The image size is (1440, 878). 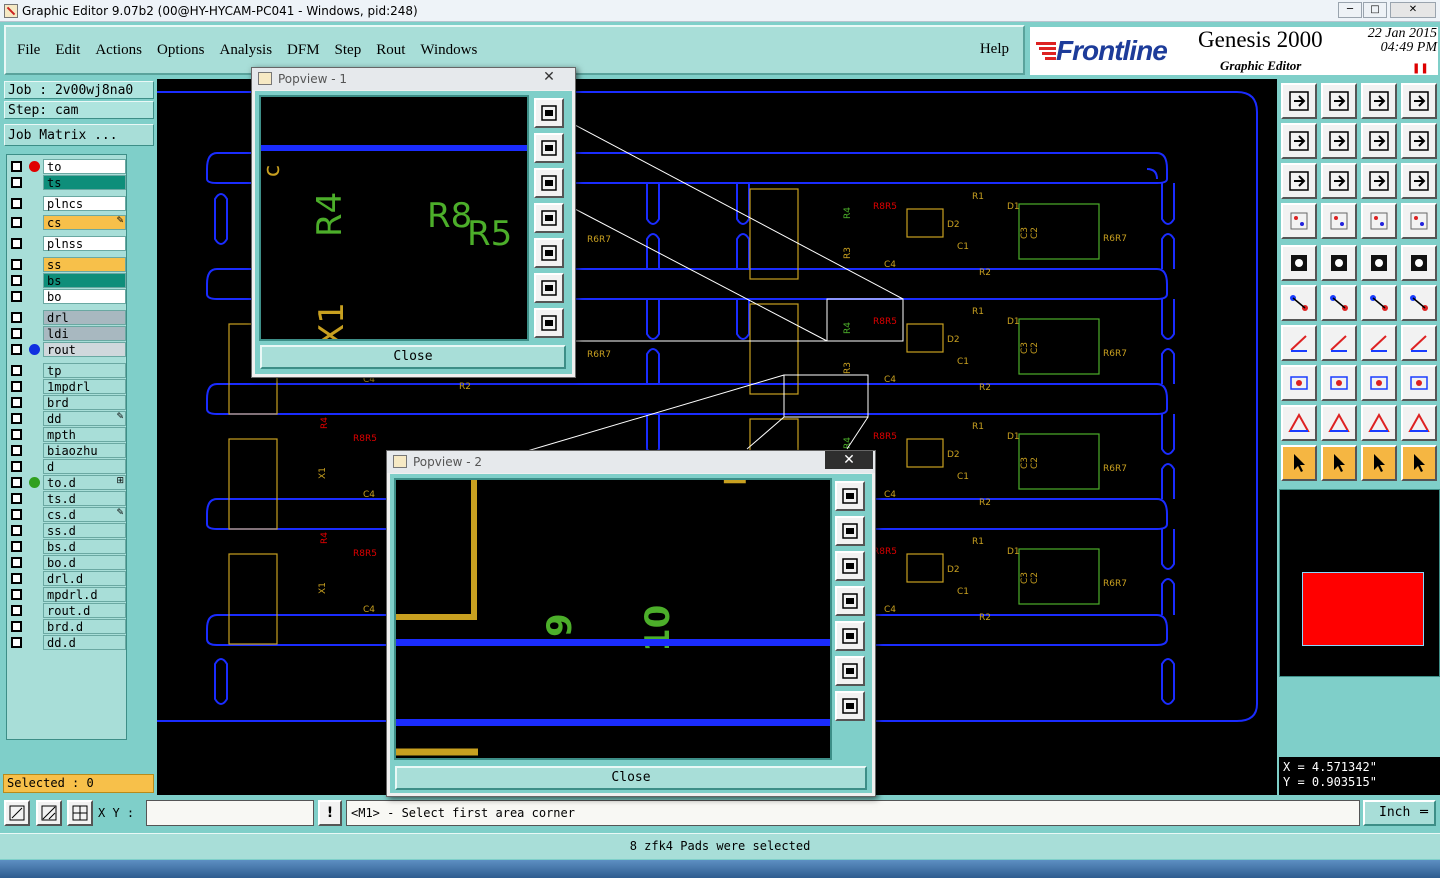 What do you see at coordinates (67, 50) in the screenshot?
I see `menu-edit: Edit` at bounding box center [67, 50].